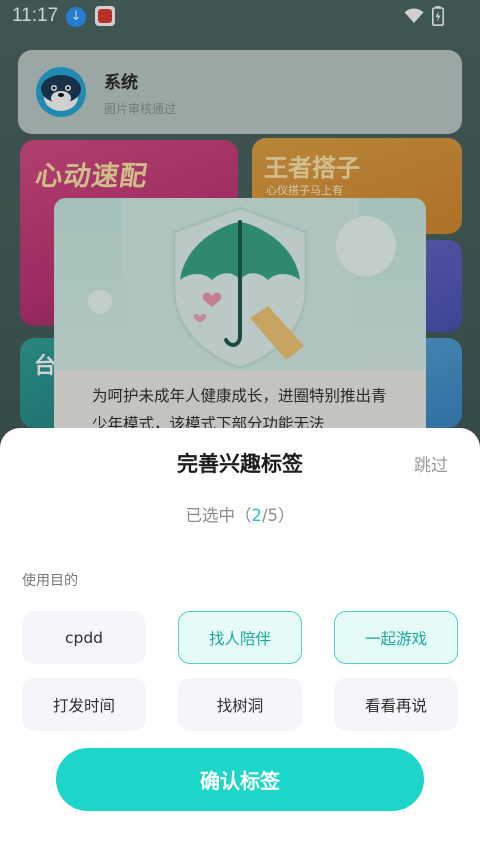 This screenshot has height=855, width=480. Describe the element at coordinates (240, 464) in the screenshot. I see `sheet-title: 完善兴趣标签` at that location.